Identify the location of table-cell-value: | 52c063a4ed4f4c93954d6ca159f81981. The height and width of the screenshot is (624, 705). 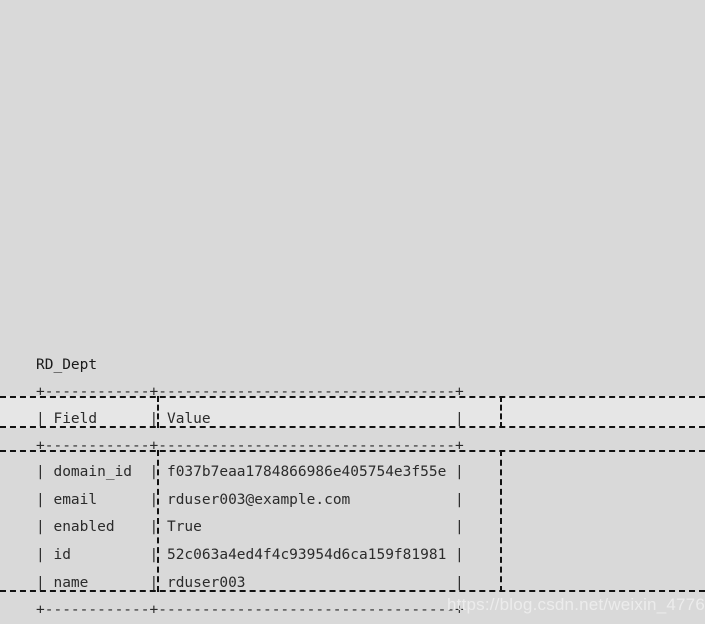
(302, 555).